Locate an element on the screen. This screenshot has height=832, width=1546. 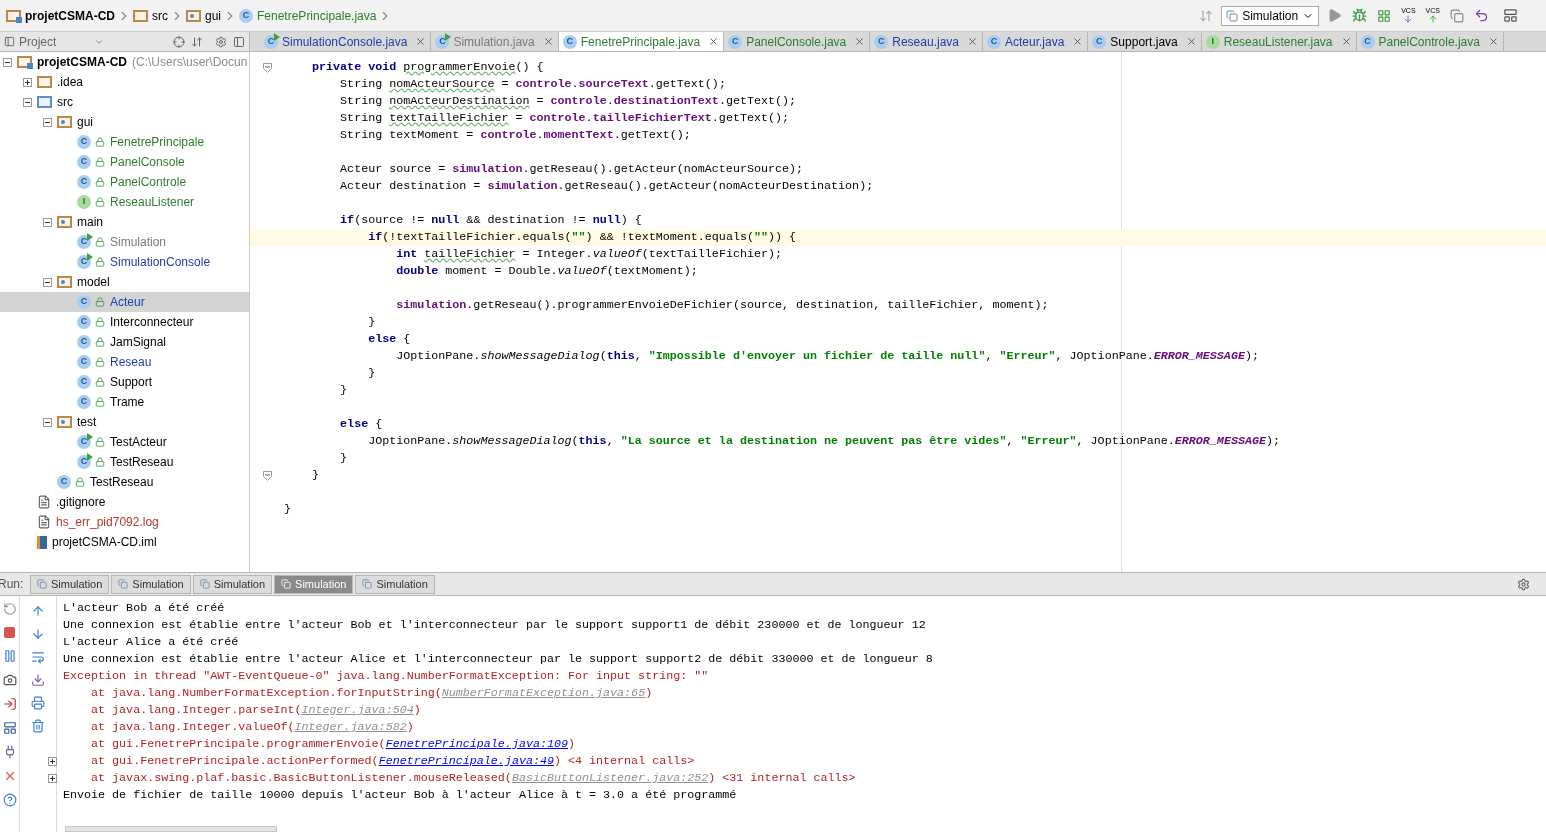
wrap-icon is located at coordinates (38, 657).